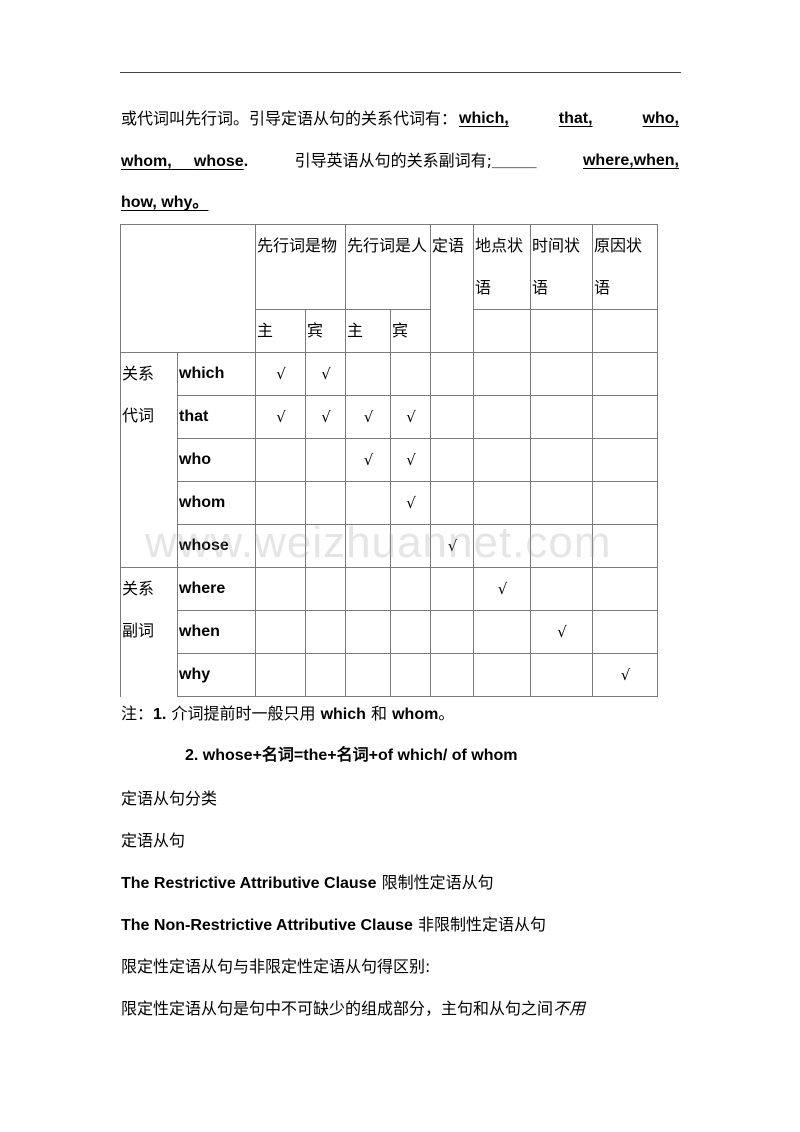 The width and height of the screenshot is (800, 1132). I want to click on group-relative-adverbs: 关系副词, so click(149, 632).